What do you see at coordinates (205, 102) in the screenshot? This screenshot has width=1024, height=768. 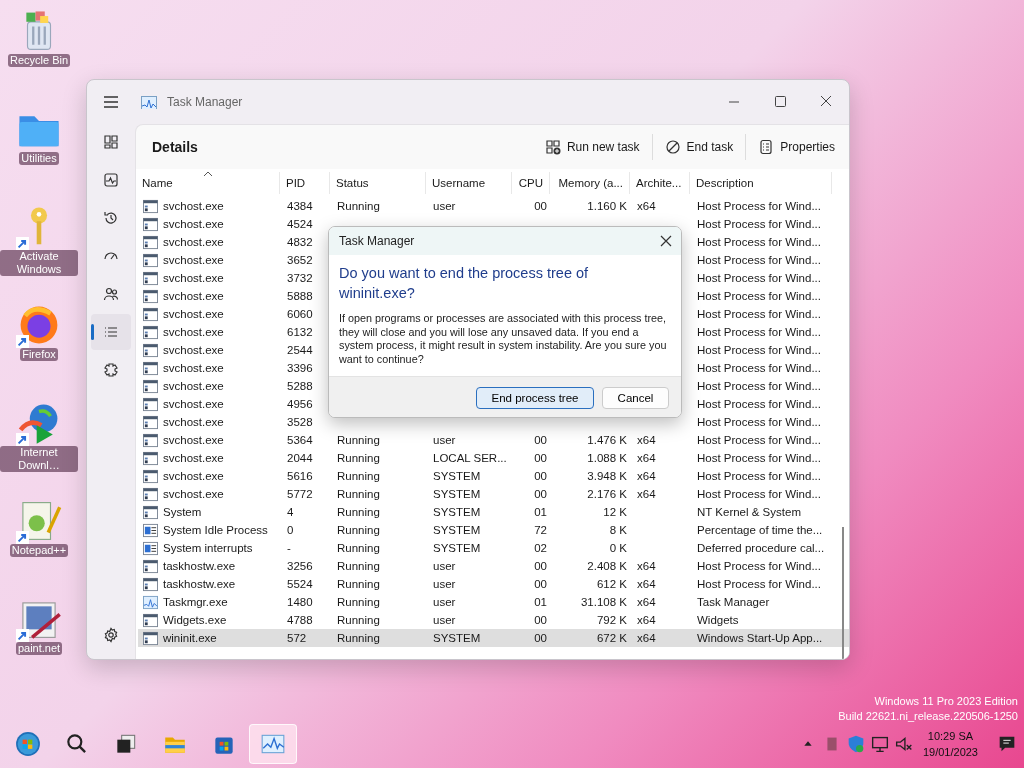 I see `window-title: Task Manager` at bounding box center [205, 102].